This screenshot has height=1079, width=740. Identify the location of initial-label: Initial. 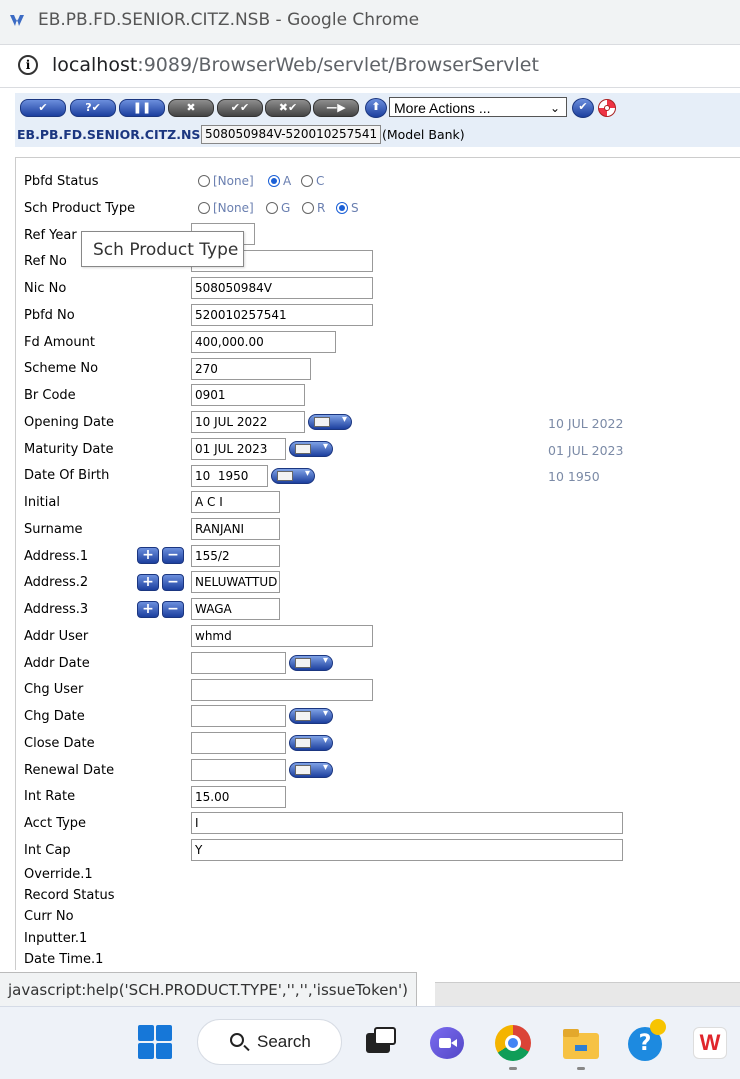
(42, 502).